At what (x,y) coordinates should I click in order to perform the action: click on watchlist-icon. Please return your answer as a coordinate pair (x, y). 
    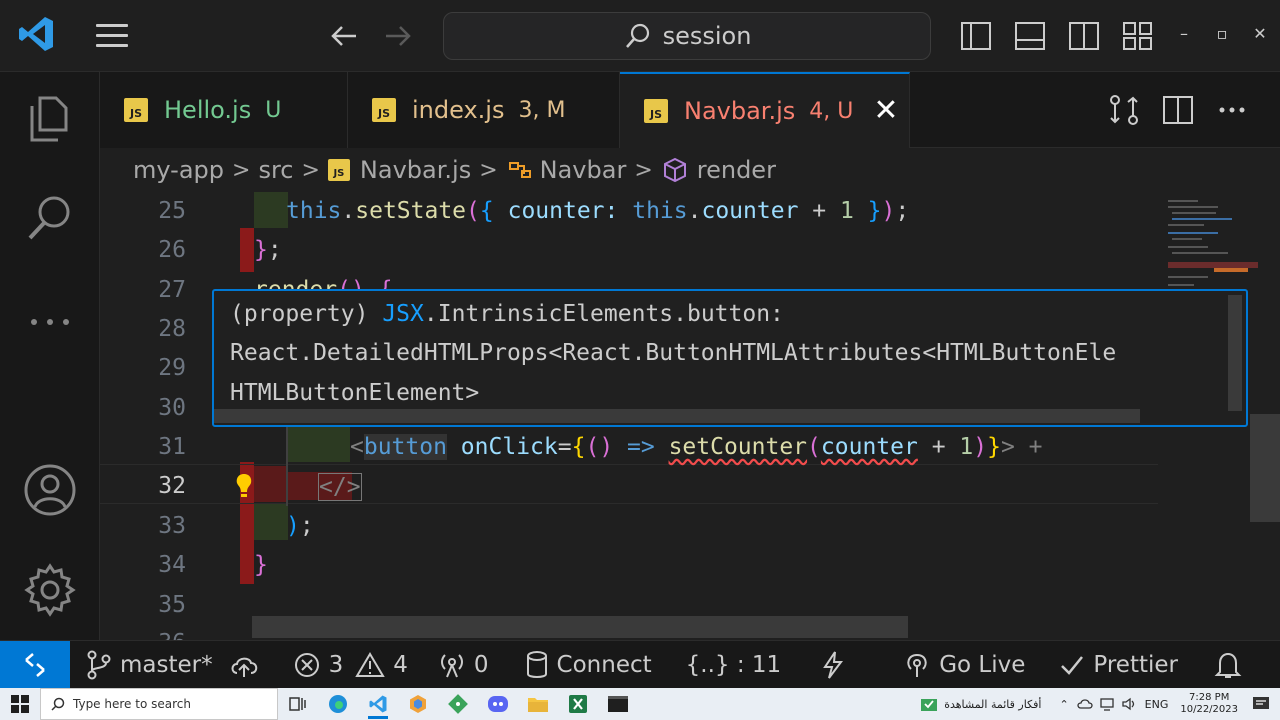
    Looking at the image, I should click on (929, 704).